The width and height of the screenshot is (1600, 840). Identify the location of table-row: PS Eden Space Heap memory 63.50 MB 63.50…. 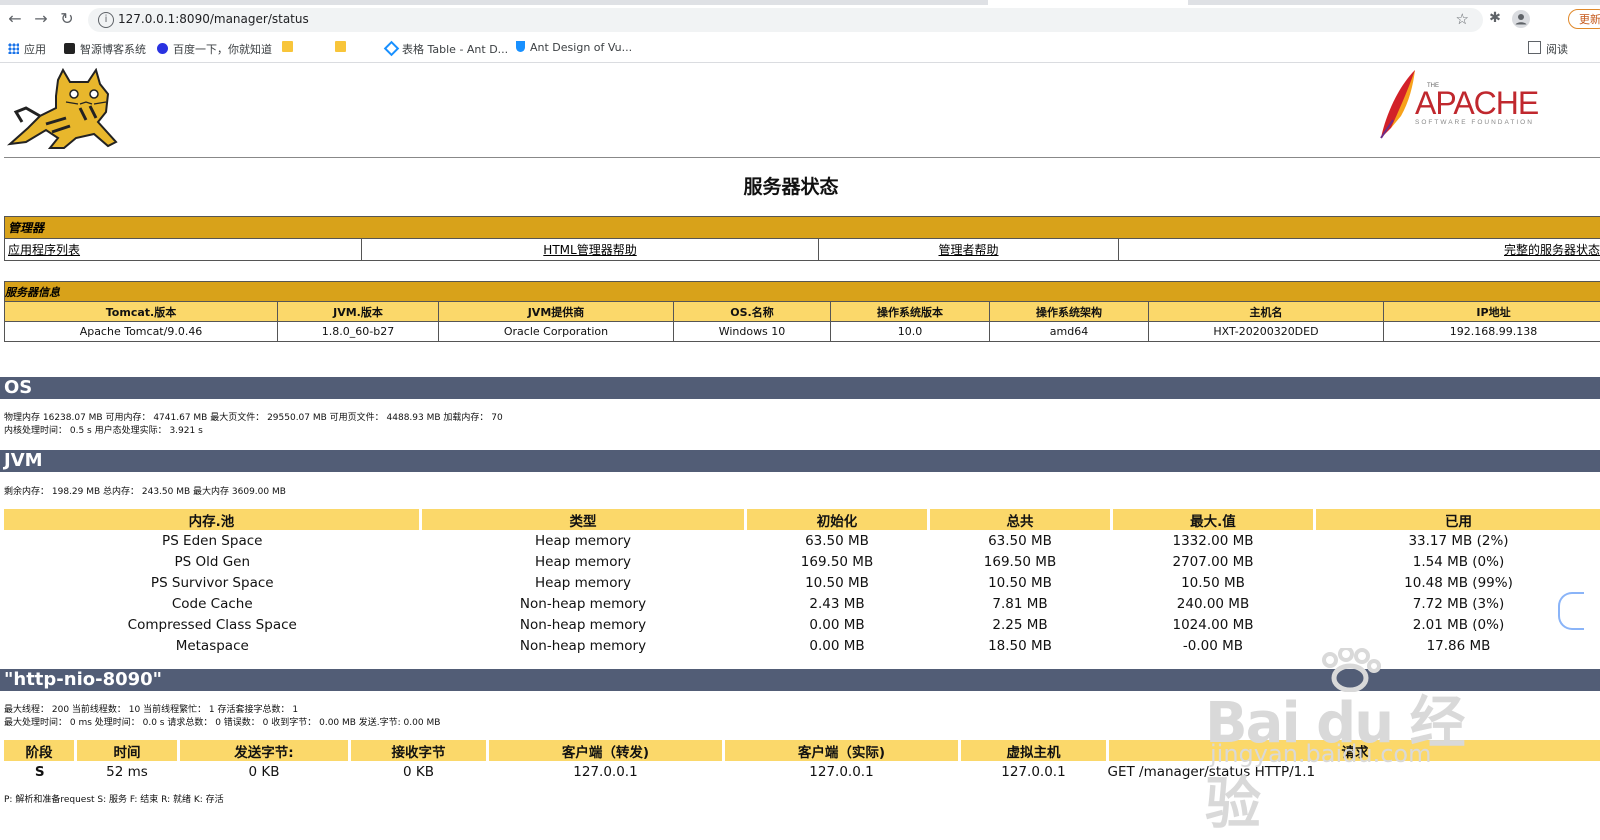
(802, 540).